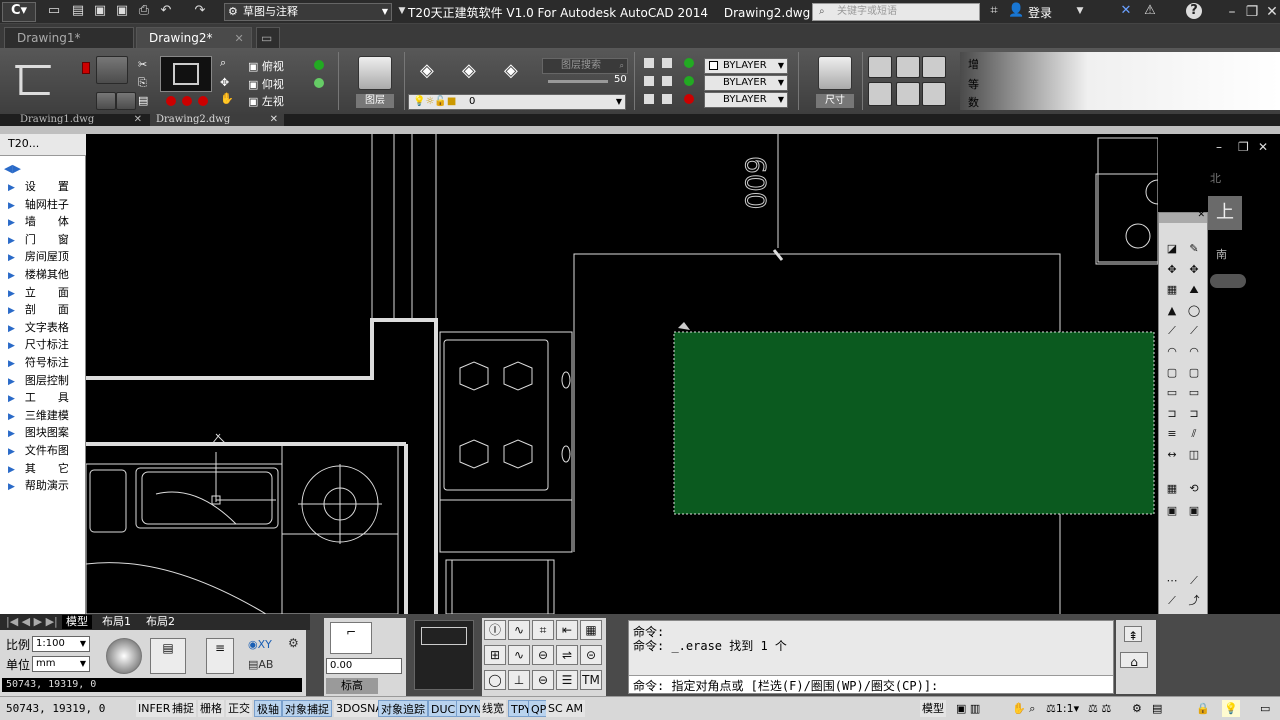 Image resolution: width=1280 pixels, height=720 pixels. I want to click on modify-tool-icon: ⋯, so click(1172, 581).